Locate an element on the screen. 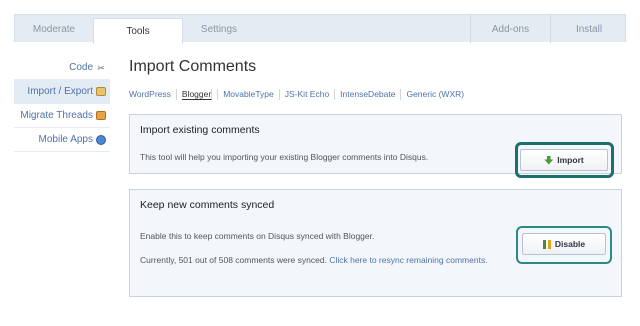 Image resolution: width=640 pixels, height=326 pixels. subnav-movabletype: MovableType is located at coordinates (248, 94).